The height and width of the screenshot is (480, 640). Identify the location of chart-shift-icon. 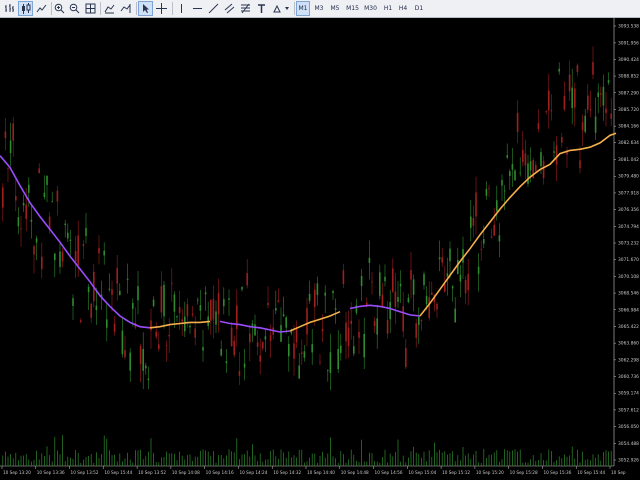
(109, 8).